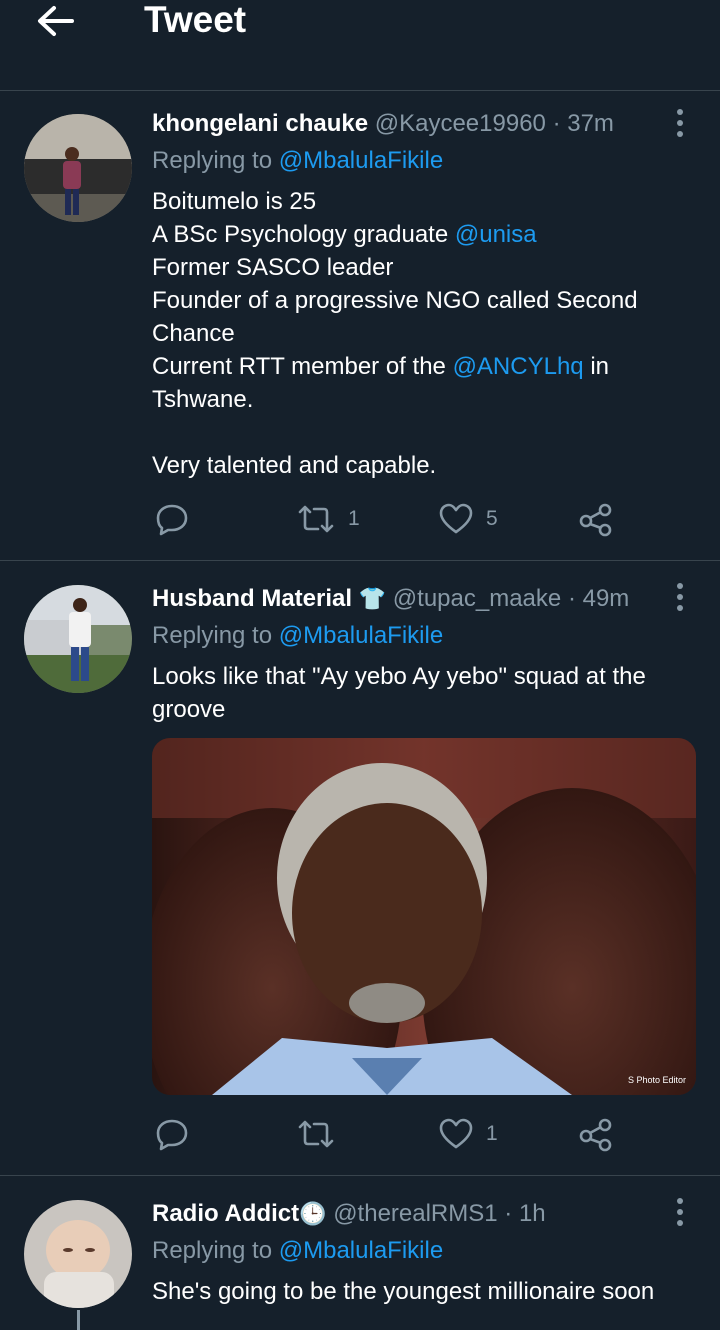 This screenshot has width=720, height=1330. Describe the element at coordinates (273, 267) in the screenshot. I see `text-line: Former SASCO leader` at that location.